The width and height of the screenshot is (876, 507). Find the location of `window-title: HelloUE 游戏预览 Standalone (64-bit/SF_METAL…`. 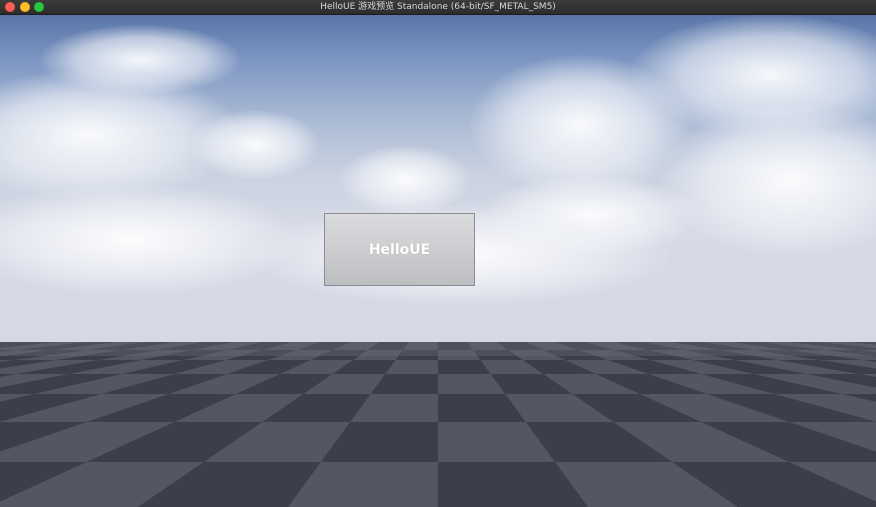

window-title: HelloUE 游戏预览 Standalone (64-bit/SF_METAL… is located at coordinates (438, 7).